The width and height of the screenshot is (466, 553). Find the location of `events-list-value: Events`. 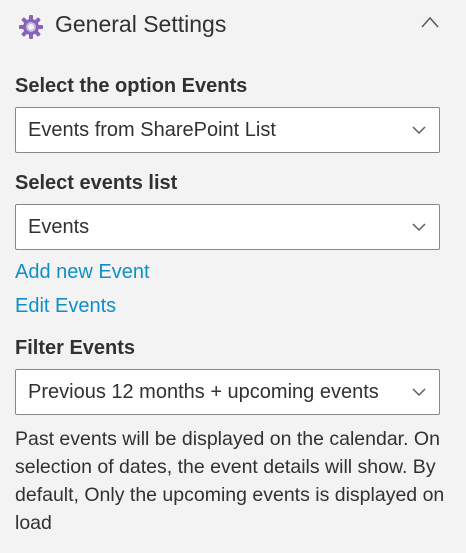

events-list-value: Events is located at coordinates (59, 227).